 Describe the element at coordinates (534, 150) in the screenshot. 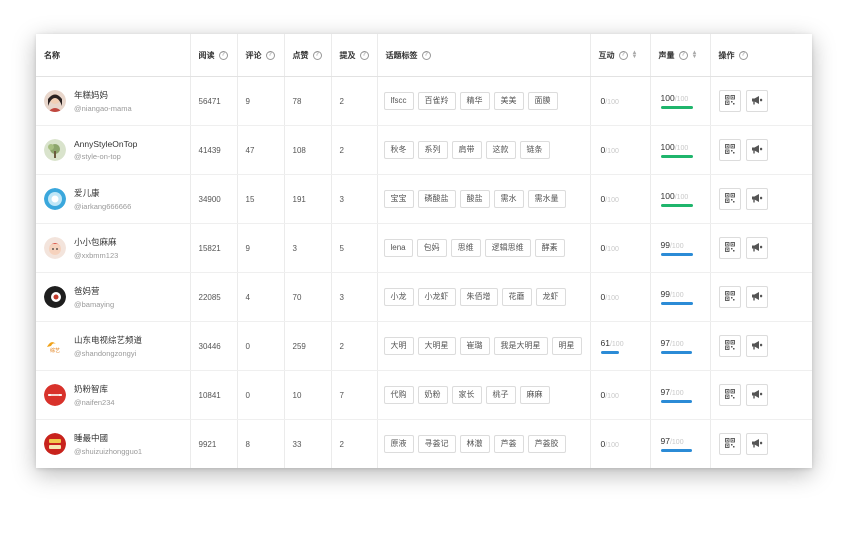

I see `topic-tag: 链条` at that location.